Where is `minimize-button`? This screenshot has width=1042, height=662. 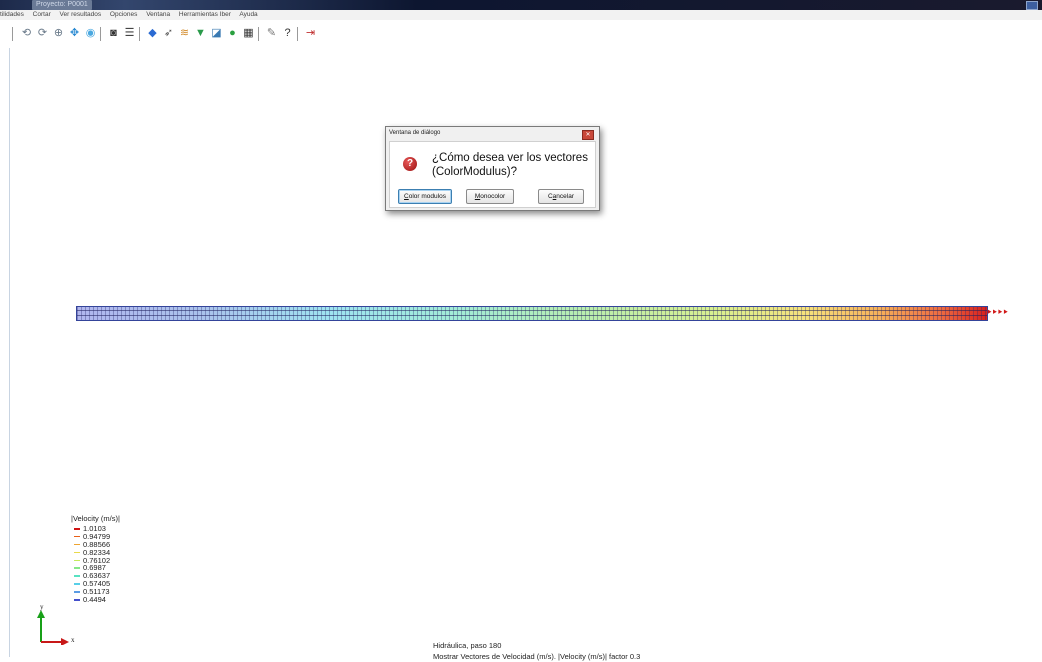 minimize-button is located at coordinates (1032, 5).